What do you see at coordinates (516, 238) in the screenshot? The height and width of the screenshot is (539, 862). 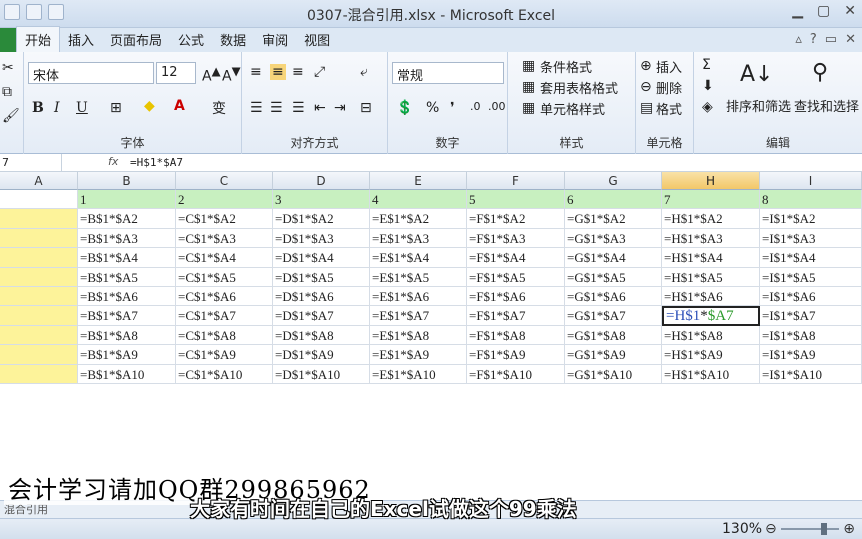 I see `cell-f3: =F$1*$A3` at bounding box center [516, 238].